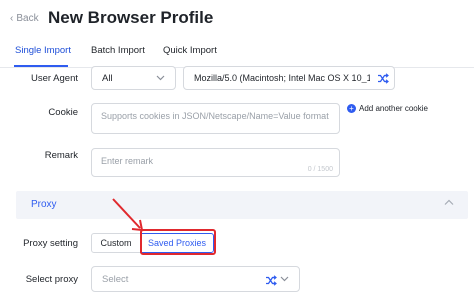 The height and width of the screenshot is (306, 474). What do you see at coordinates (115, 279) in the screenshot?
I see `select-proxy-placeholder: Select` at bounding box center [115, 279].